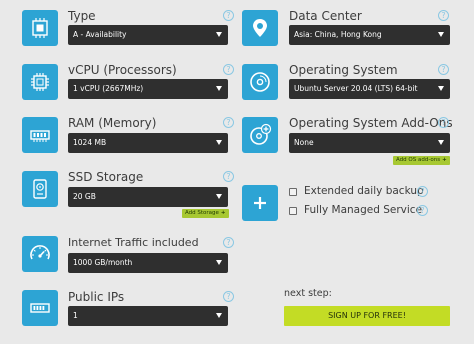 This screenshot has height=344, width=474. What do you see at coordinates (418, 160) in the screenshot?
I see `add-os-addons-label: Add OS add-ons` at bounding box center [418, 160].